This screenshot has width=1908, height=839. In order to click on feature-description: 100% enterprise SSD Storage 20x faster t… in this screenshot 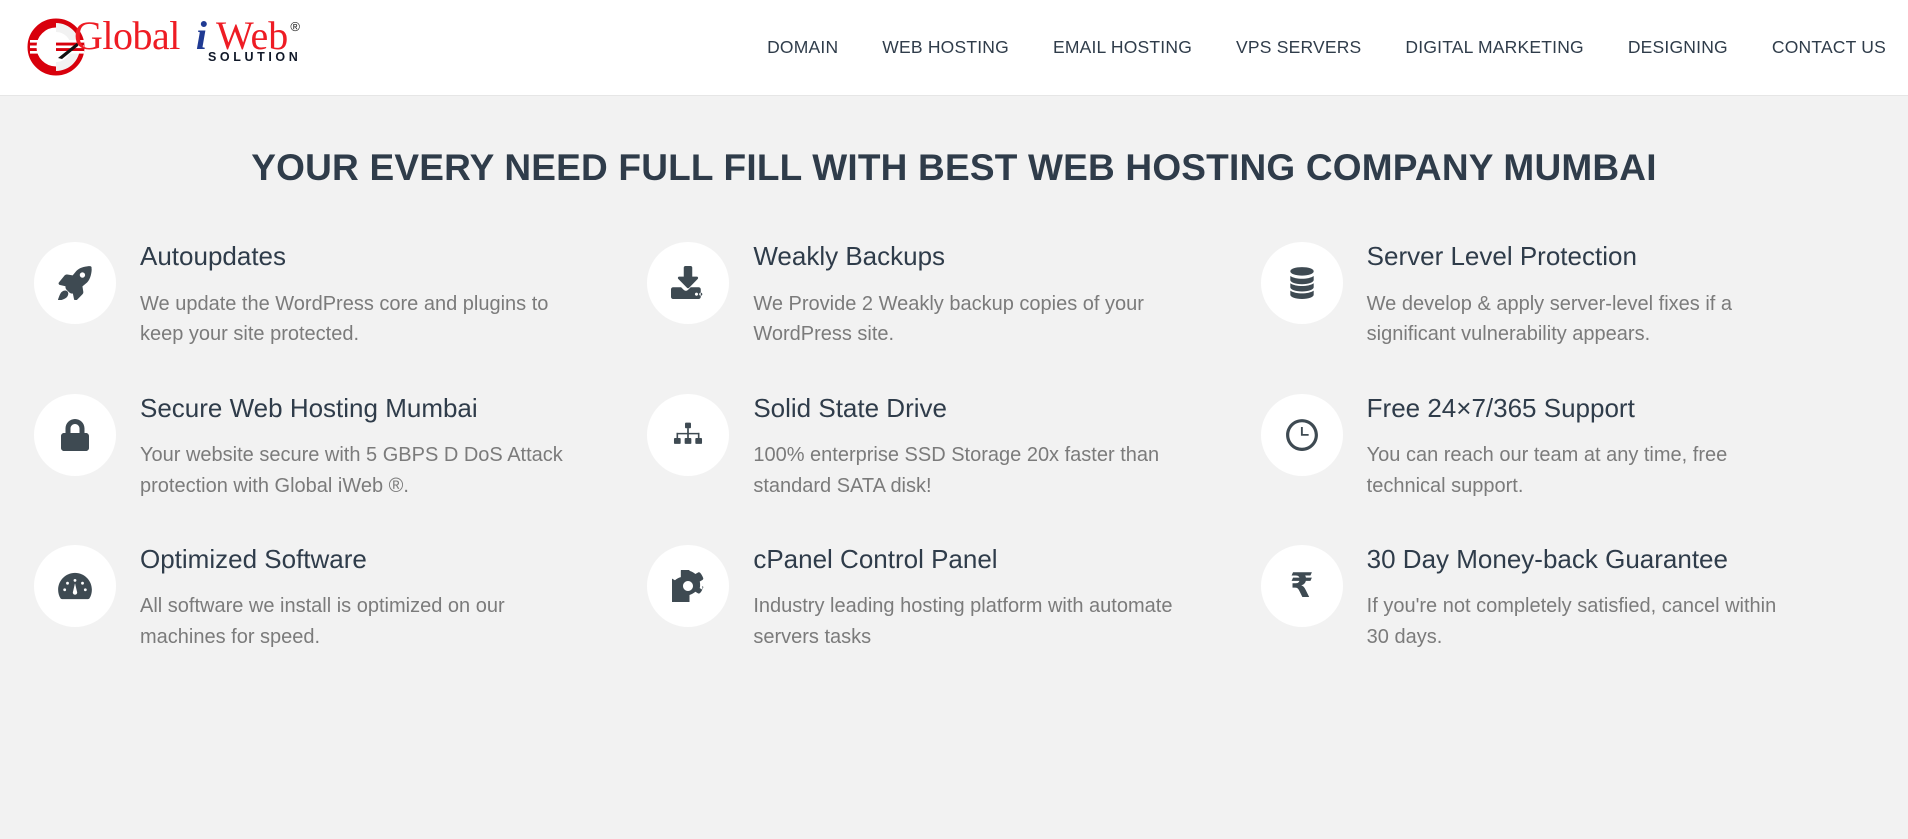, I will do `click(956, 470)`.